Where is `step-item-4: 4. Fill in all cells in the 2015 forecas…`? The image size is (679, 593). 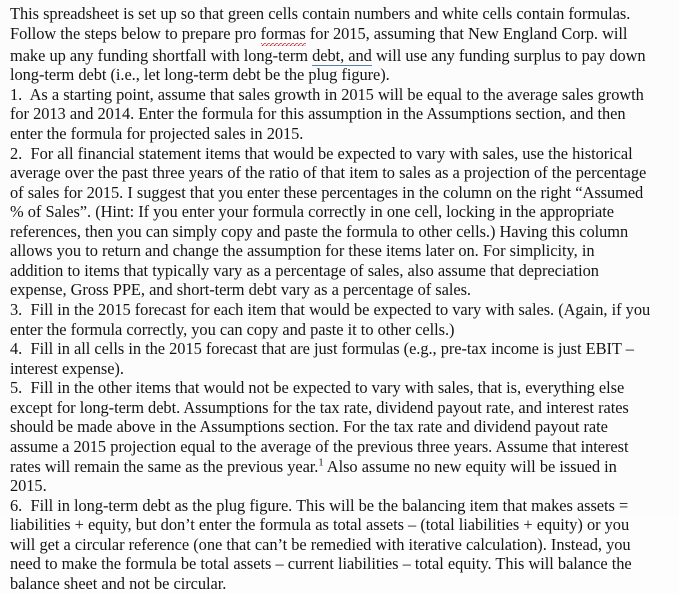 step-item-4: 4. Fill in all cells in the 2015 forecas… is located at coordinates (330, 358).